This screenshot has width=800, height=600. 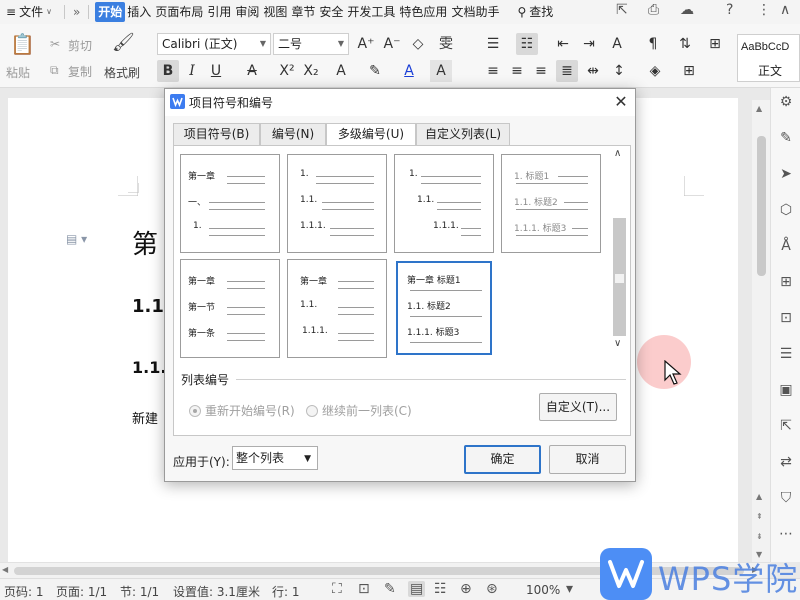 What do you see at coordinates (417, 589) in the screenshot?
I see `page-view-icon: ▤` at bounding box center [417, 589].